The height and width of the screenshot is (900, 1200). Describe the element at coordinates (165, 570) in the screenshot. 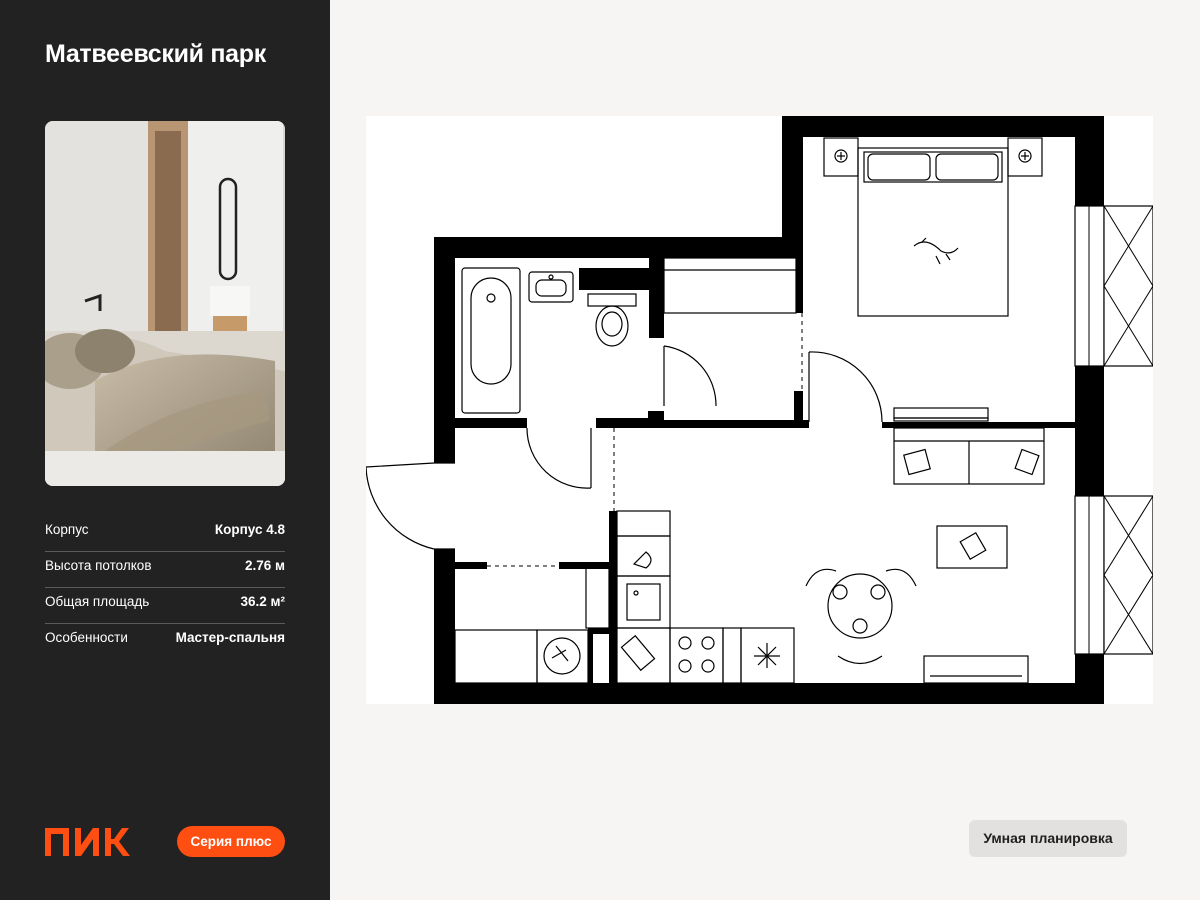

I see `spec-row-ceiling-height: Высота потолков 2.76 м` at that location.